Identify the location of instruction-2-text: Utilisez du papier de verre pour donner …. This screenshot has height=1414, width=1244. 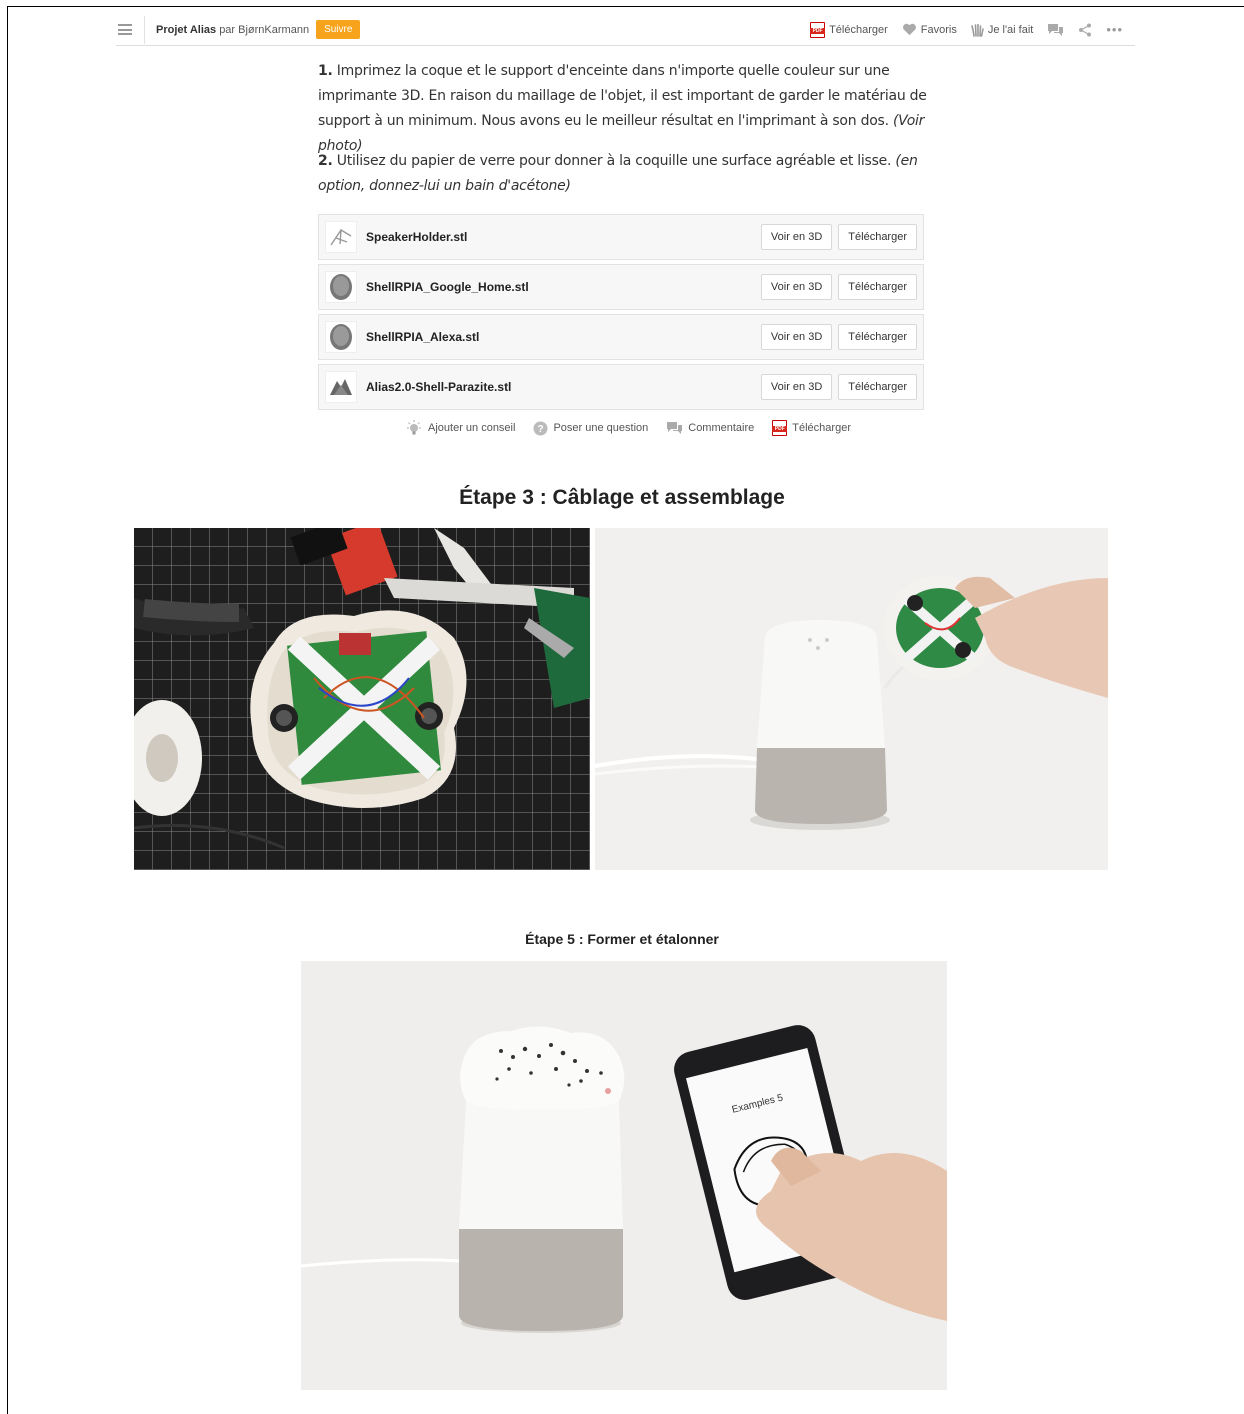
(614, 161).